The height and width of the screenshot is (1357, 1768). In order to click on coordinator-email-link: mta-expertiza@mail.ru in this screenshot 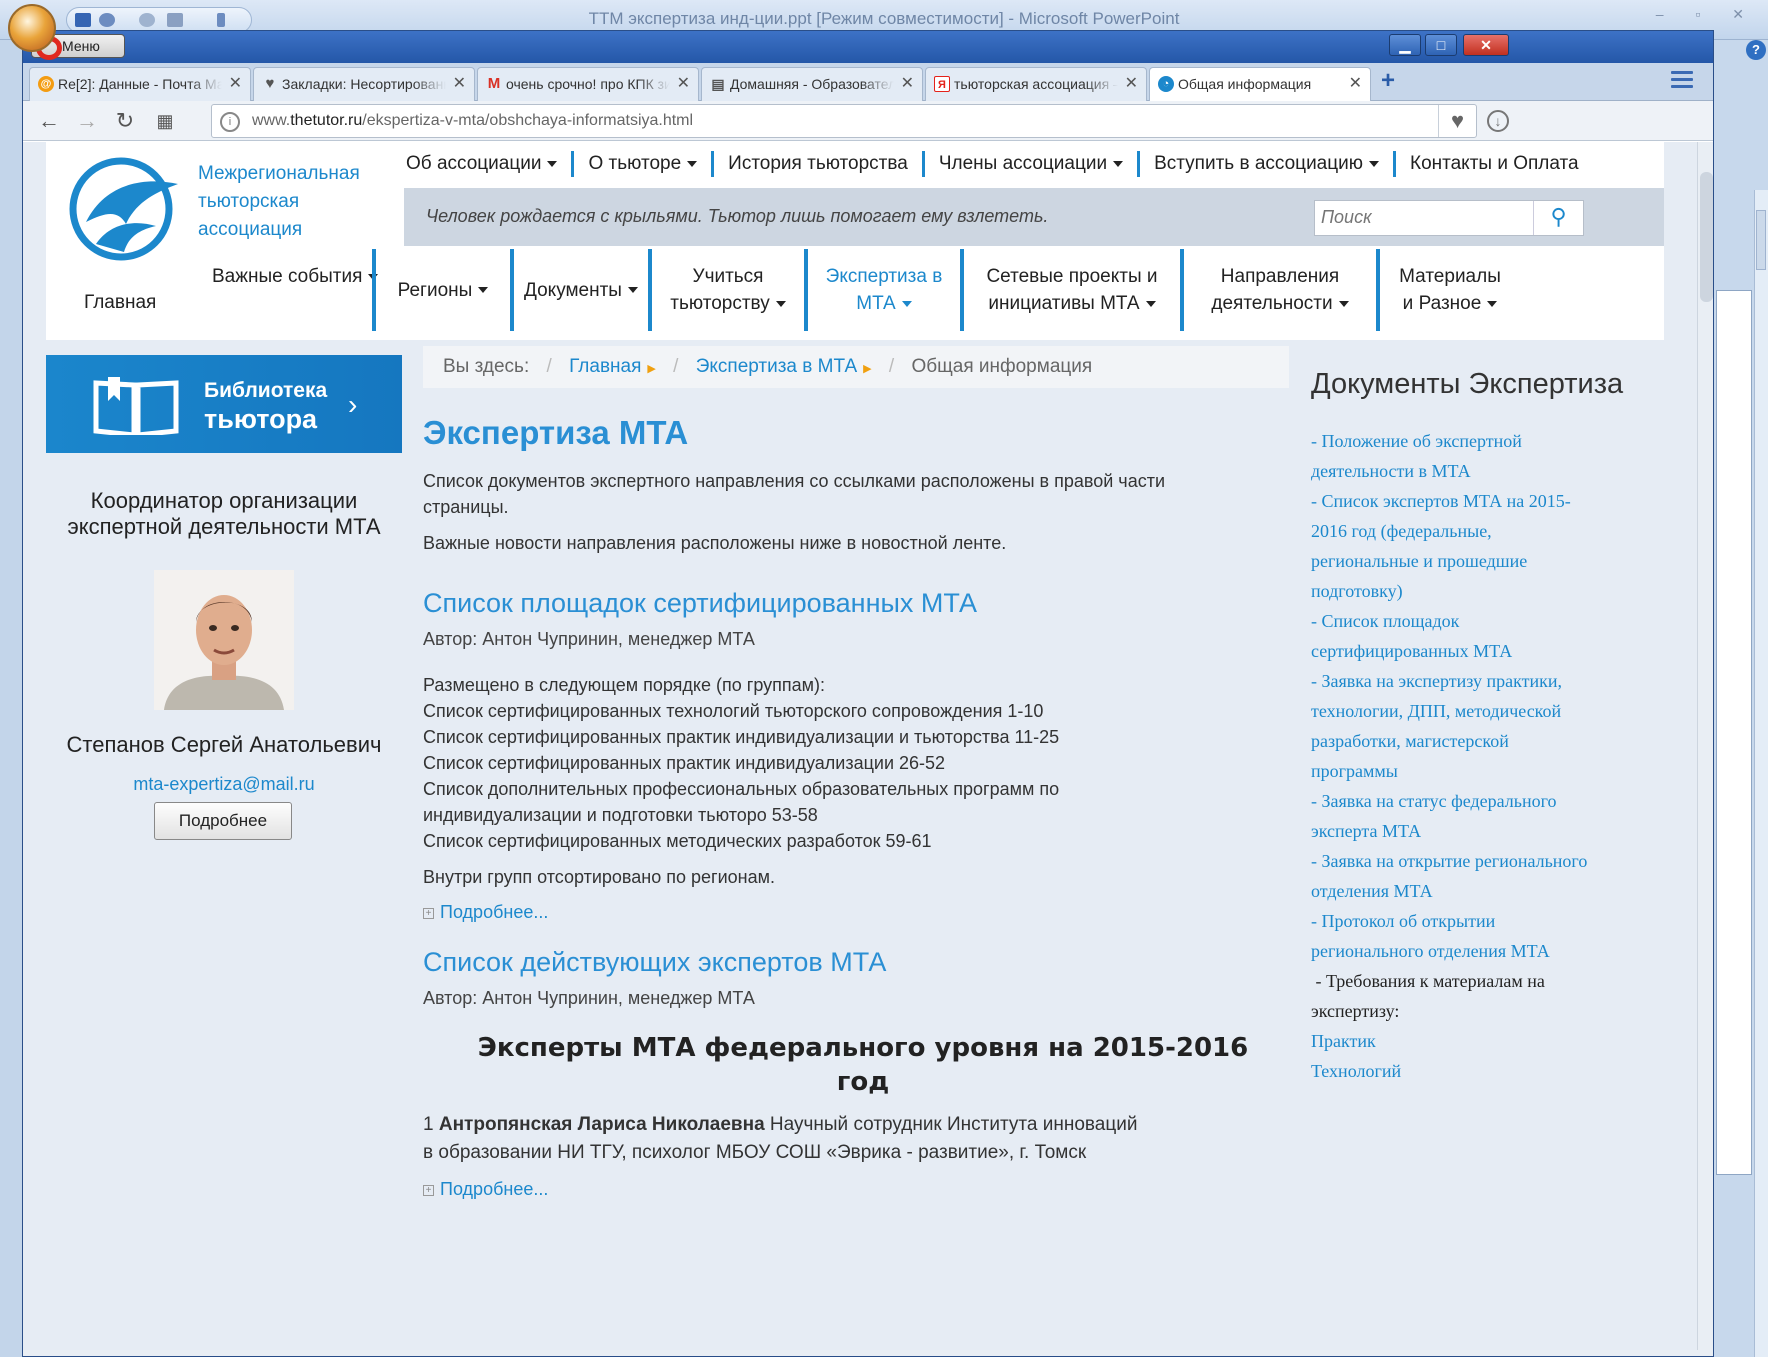, I will do `click(224, 784)`.